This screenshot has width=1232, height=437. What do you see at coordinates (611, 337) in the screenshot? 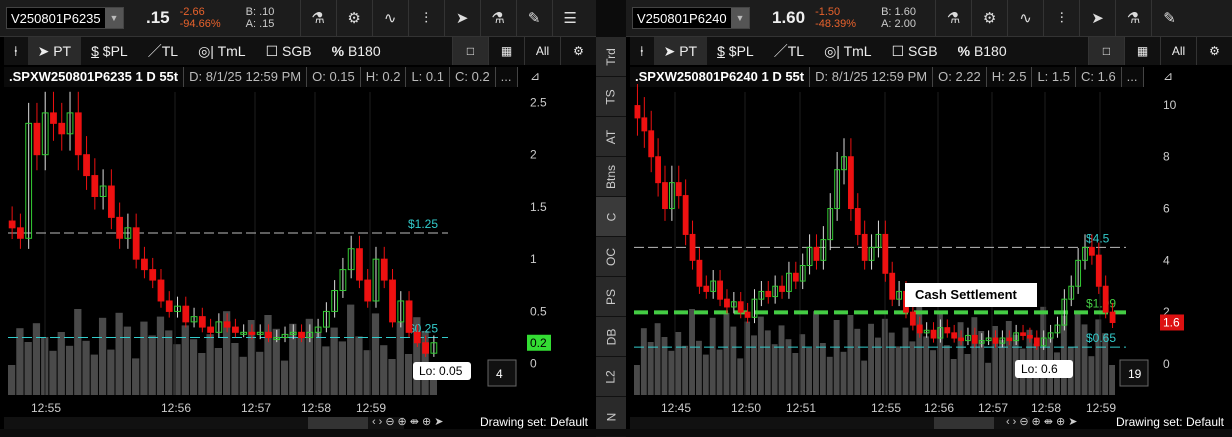
I see `side-tab-db: DB` at bounding box center [611, 337].